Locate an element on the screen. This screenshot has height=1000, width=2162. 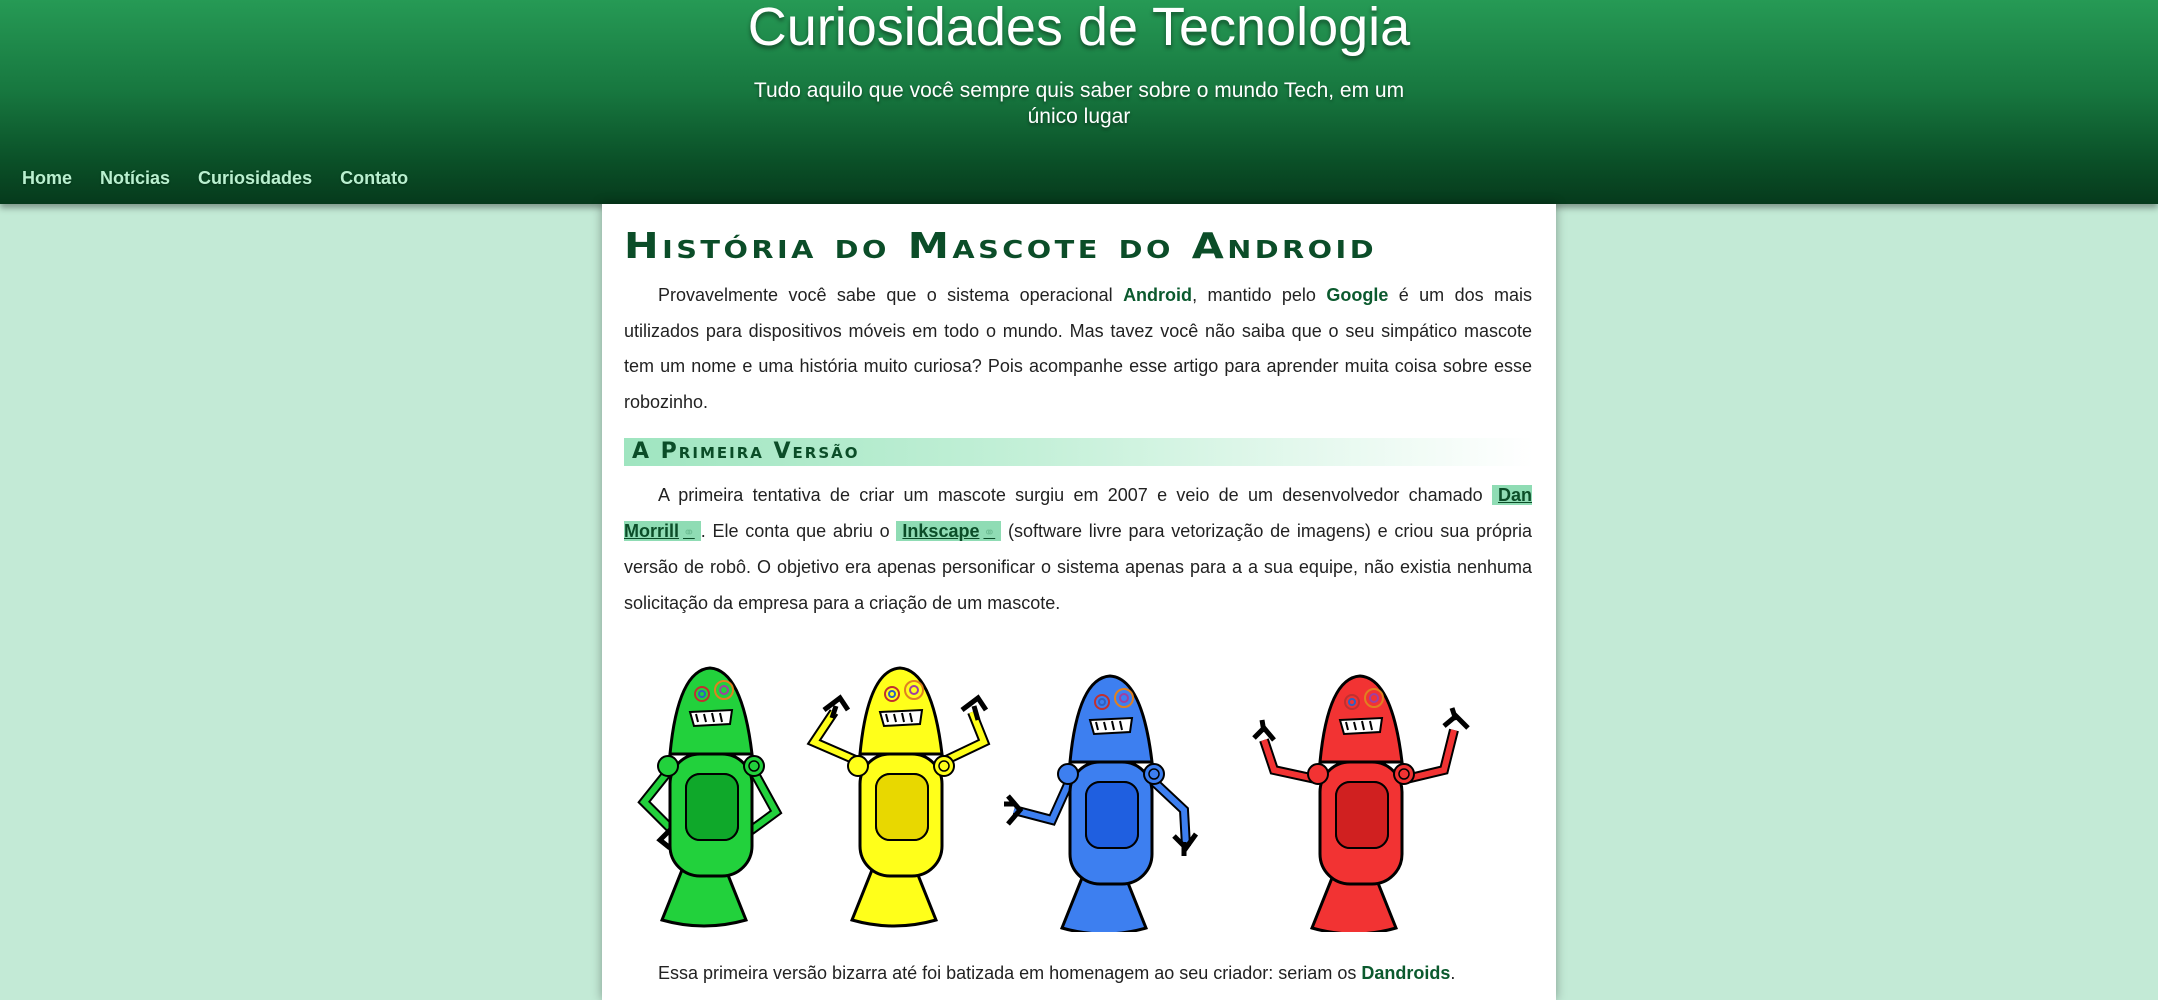
robots-svg is located at coordinates (1053, 801).